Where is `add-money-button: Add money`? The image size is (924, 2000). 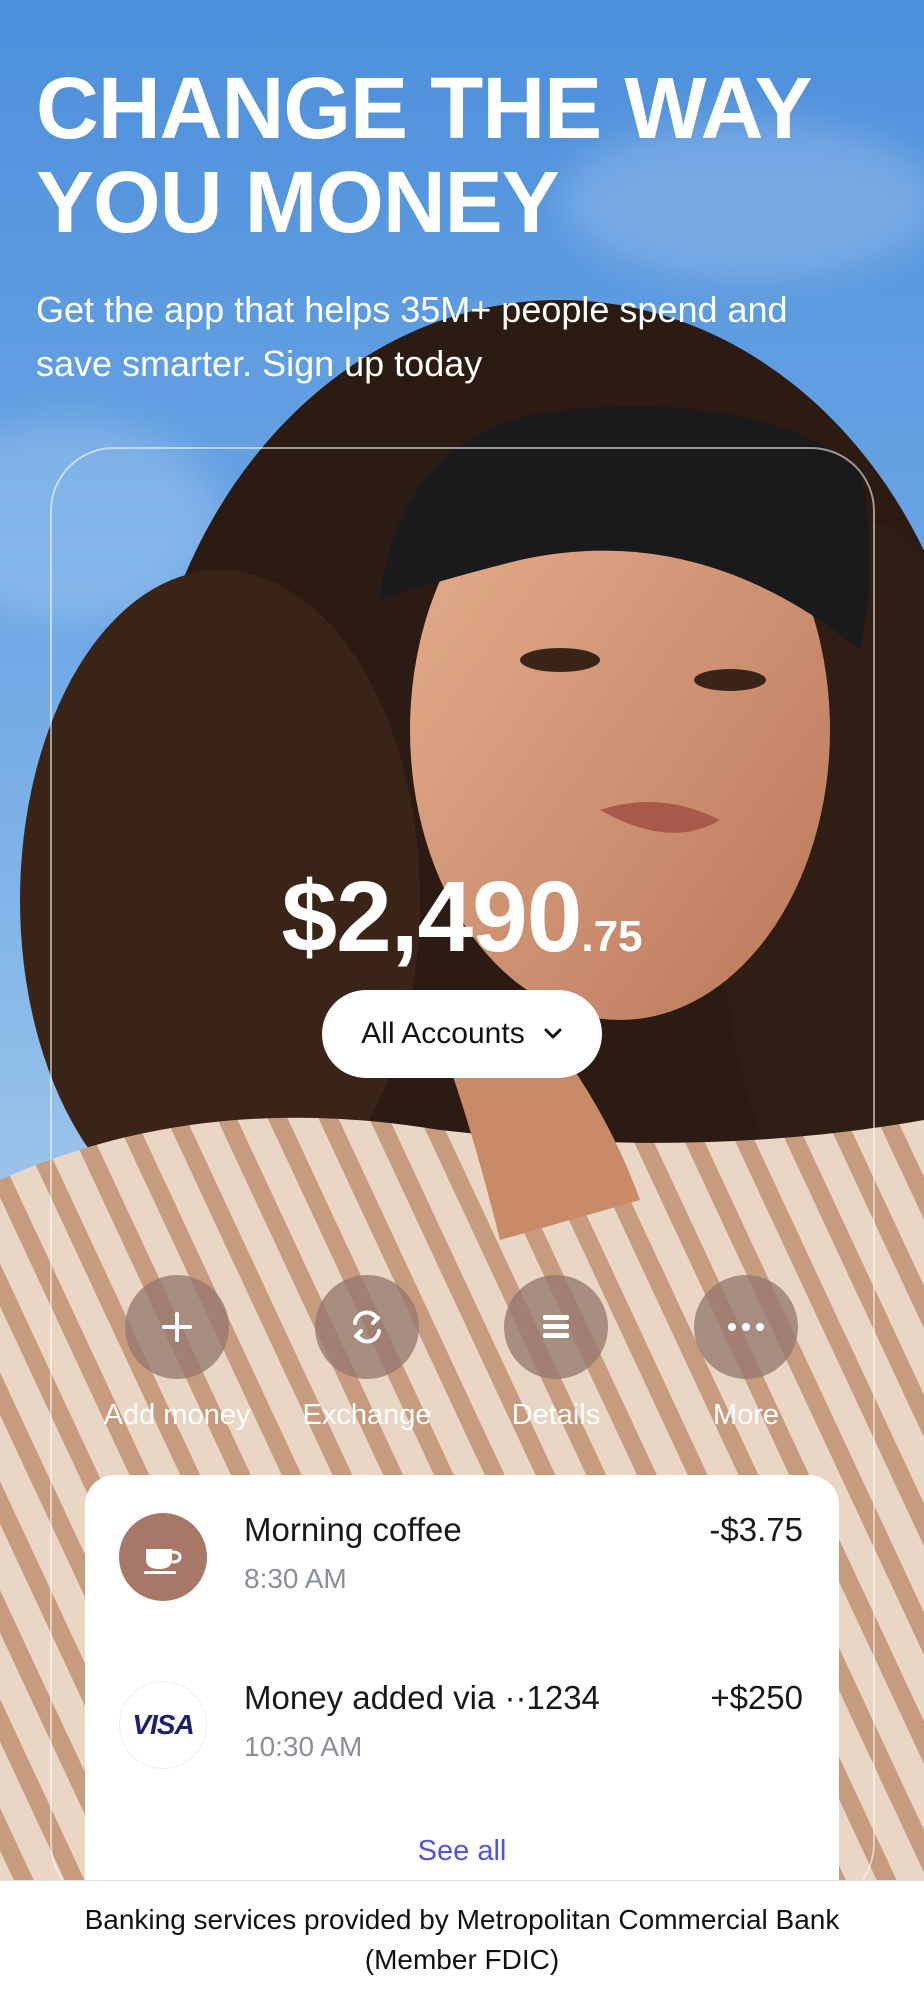 add-money-button: Add money is located at coordinates (177, 1353).